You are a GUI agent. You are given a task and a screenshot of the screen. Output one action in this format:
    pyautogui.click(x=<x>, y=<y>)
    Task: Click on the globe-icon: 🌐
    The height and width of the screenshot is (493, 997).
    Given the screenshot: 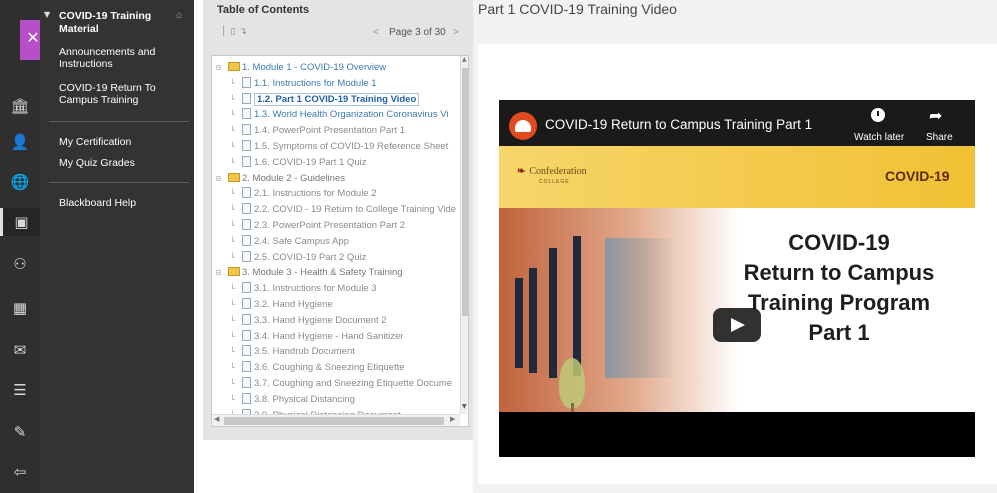 What is the action you would take?
    pyautogui.click(x=20, y=182)
    